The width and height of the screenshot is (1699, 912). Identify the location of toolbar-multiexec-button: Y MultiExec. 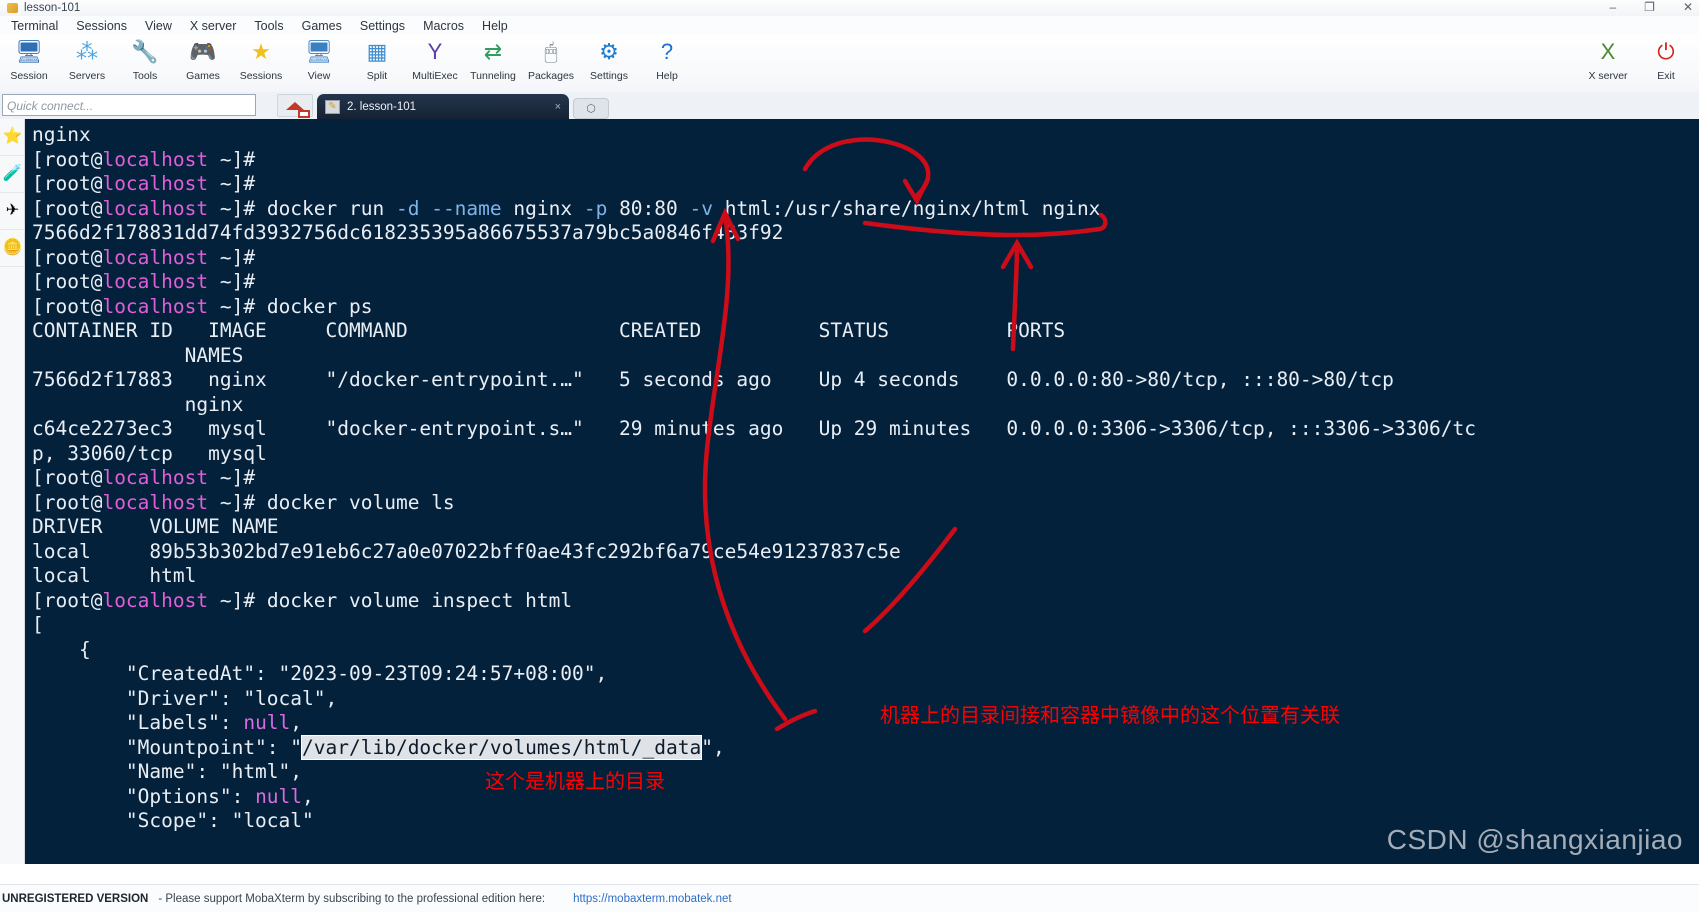
(435, 63).